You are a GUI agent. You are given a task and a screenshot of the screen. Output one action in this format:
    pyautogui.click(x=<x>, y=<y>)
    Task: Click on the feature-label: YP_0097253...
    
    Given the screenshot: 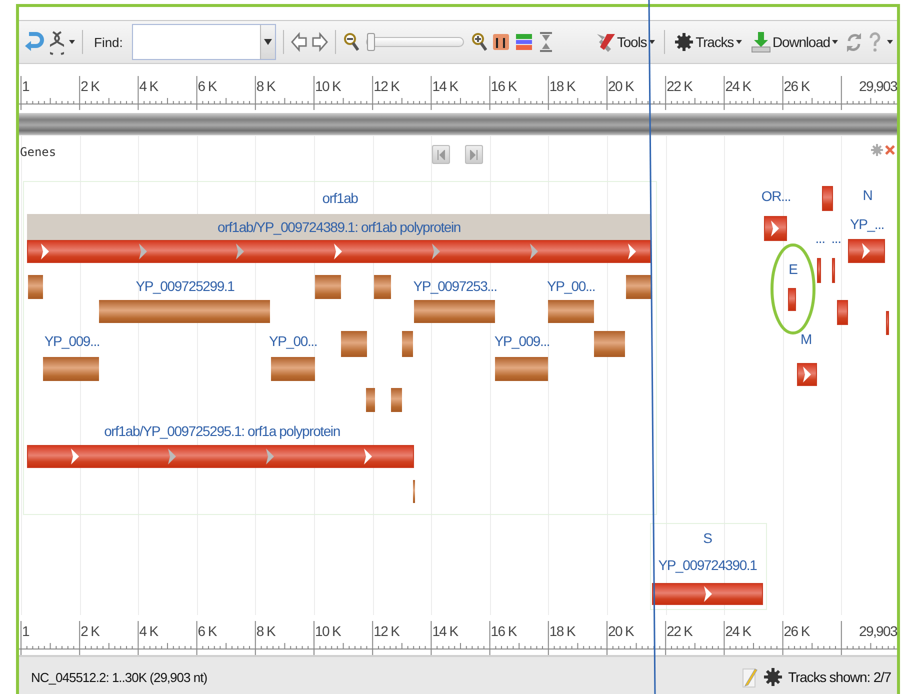 What is the action you would take?
    pyautogui.click(x=455, y=286)
    